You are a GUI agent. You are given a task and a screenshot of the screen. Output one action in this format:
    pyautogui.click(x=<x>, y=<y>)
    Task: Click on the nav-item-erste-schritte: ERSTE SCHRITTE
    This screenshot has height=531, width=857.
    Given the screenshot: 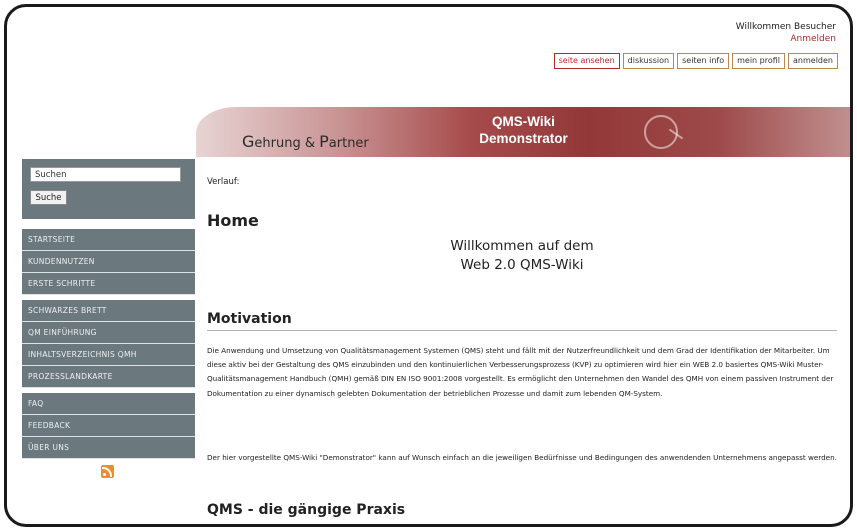 What is the action you would take?
    pyautogui.click(x=108, y=284)
    